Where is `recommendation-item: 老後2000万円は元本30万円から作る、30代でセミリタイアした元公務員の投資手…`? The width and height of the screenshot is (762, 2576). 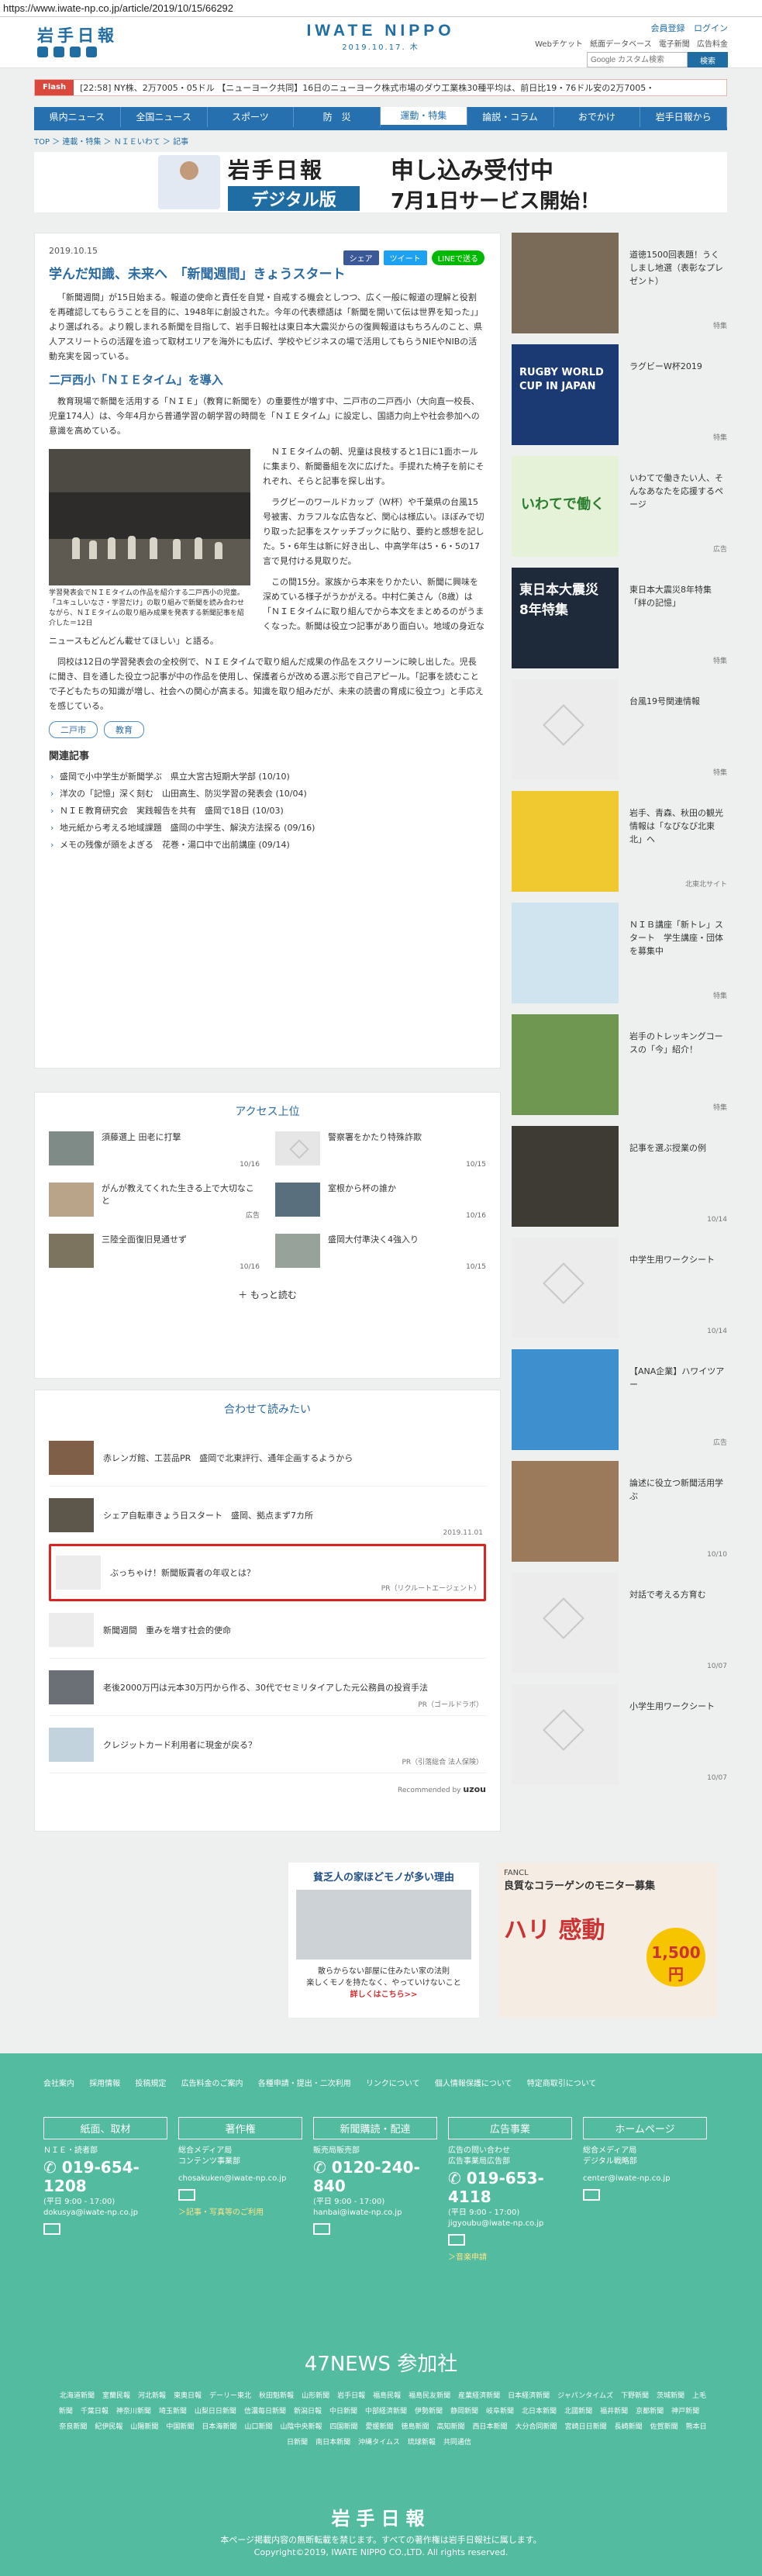 recommendation-item: 老後2000万円は元本30万円から作る、30代でセミリタイアした元公務員の投資手… is located at coordinates (267, 1688).